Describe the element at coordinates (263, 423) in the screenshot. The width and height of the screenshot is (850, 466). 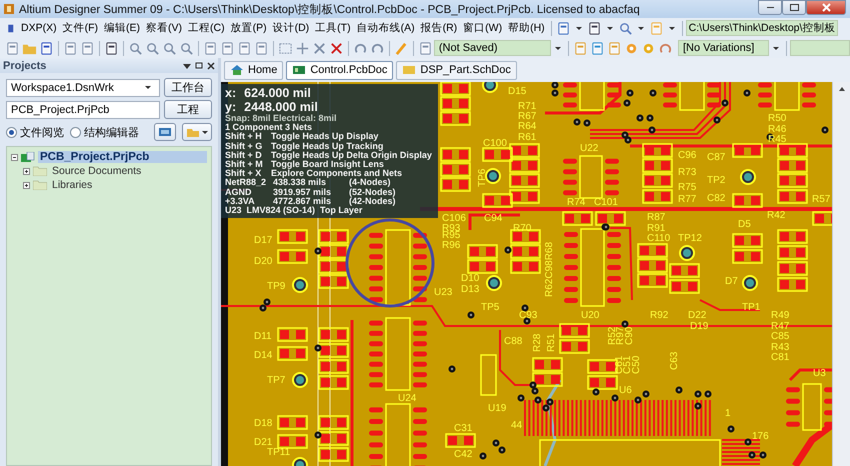
I see `designator-label: D18` at that location.